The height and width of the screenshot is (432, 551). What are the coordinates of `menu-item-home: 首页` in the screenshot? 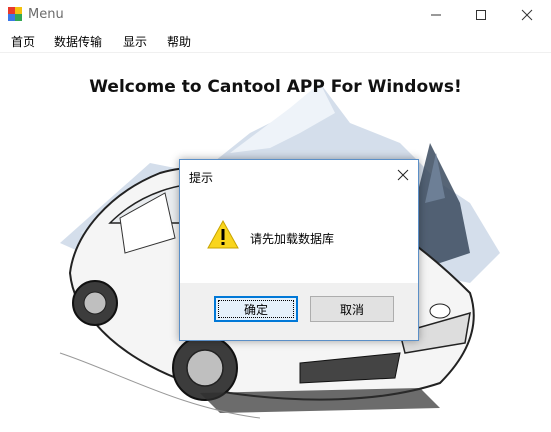 It's located at (23, 41).